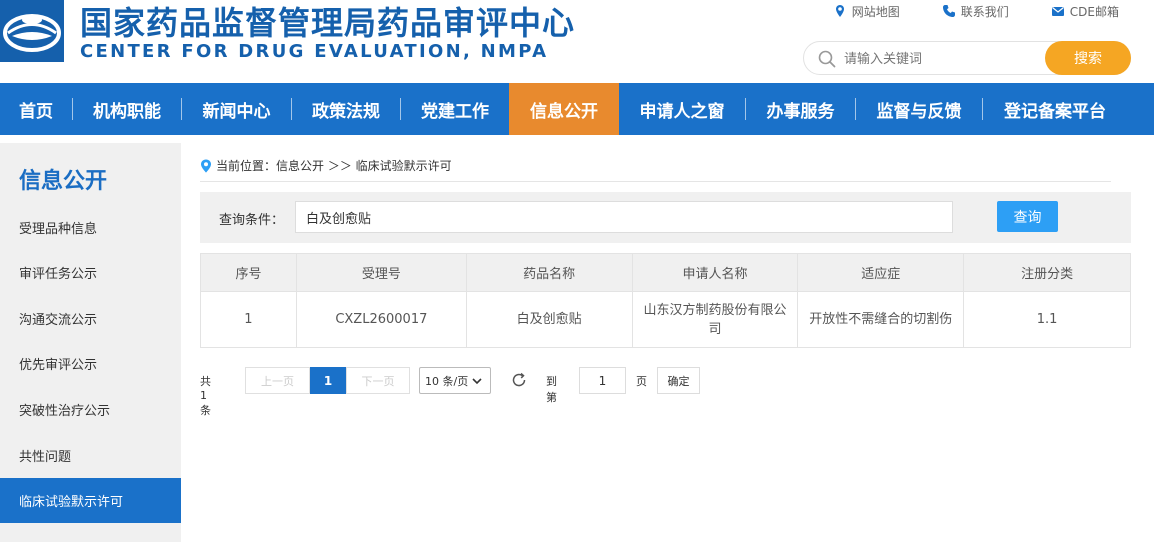  What do you see at coordinates (90, 500) in the screenshot?
I see `sidebar-item-clinical-trial-approval: 临床试验默示许可` at bounding box center [90, 500].